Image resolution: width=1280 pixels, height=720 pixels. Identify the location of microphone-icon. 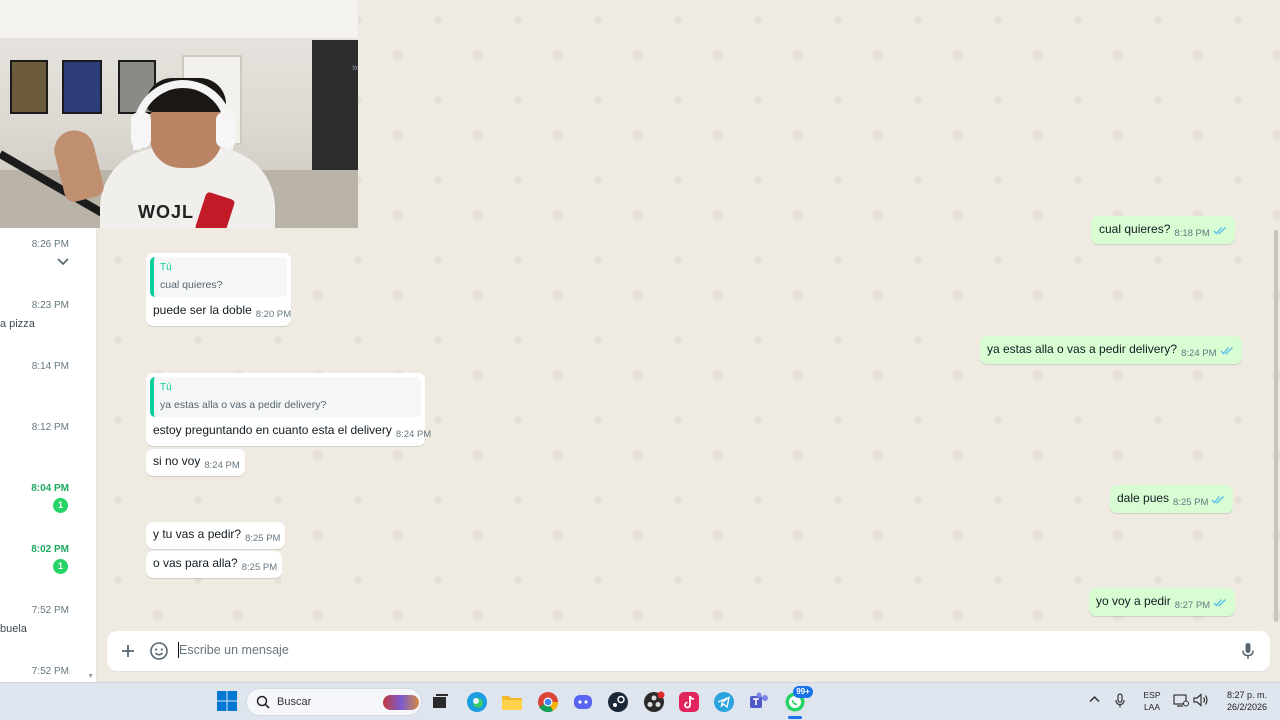
(1248, 651).